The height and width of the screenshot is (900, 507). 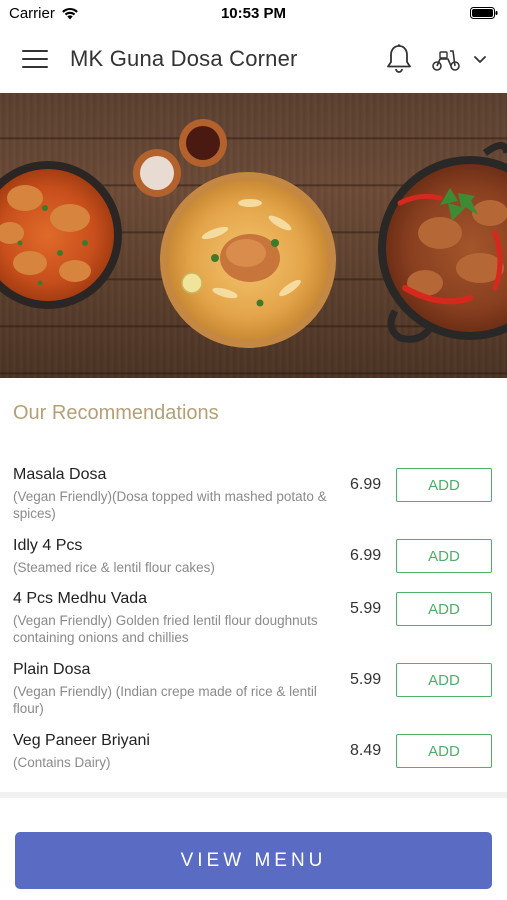 What do you see at coordinates (480, 59) in the screenshot?
I see `chevron-down-icon` at bounding box center [480, 59].